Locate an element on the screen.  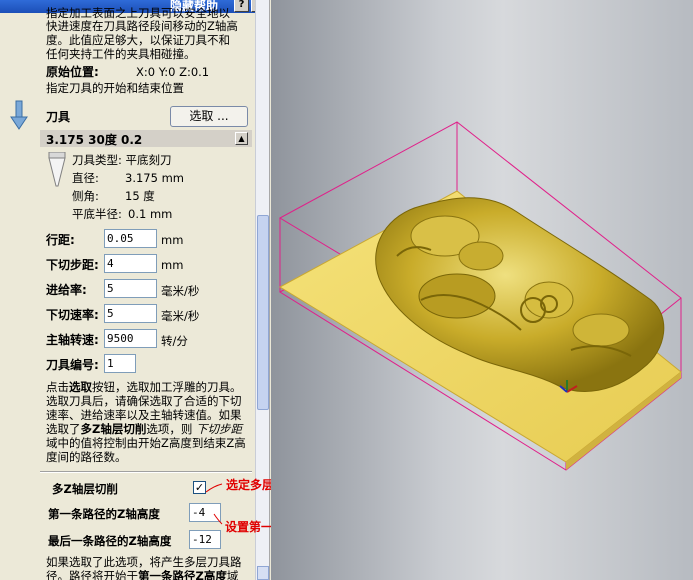
stepdown-input: 4 is located at coordinates (130, 263).